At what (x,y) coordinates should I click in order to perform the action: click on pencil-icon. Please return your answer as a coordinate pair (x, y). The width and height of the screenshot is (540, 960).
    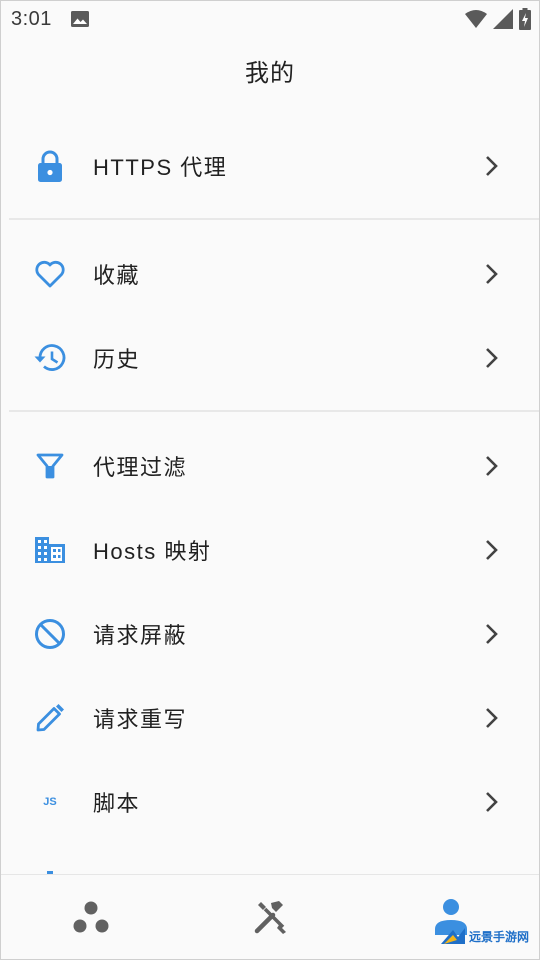
    Looking at the image, I should click on (50, 718).